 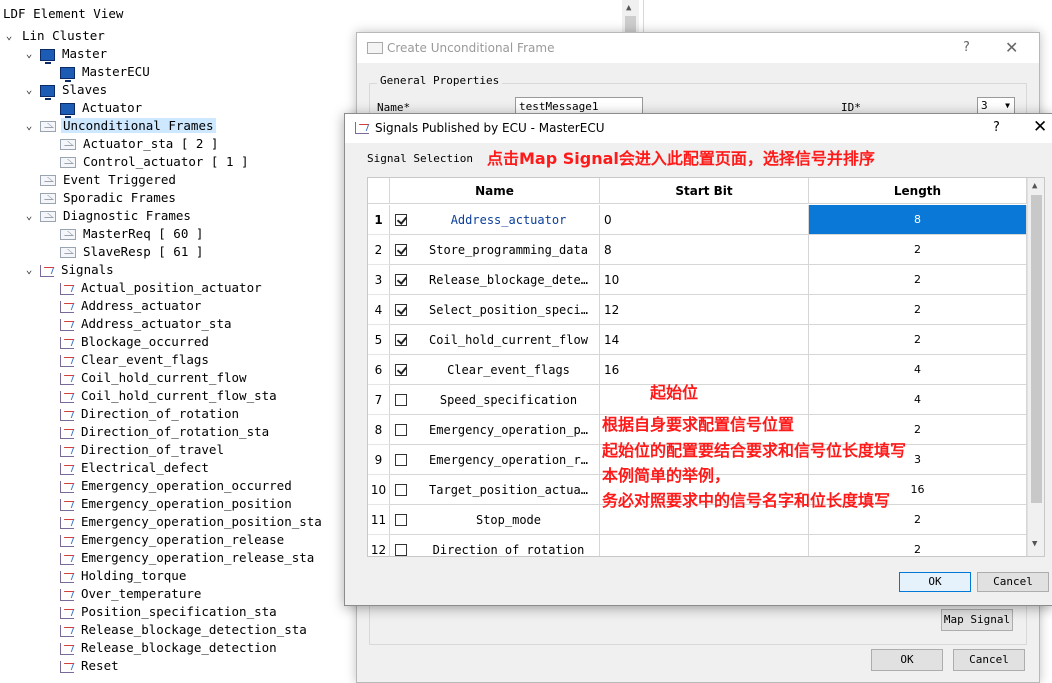 I want to click on tree-node: ⌄ Slaves, so click(x=67, y=90).